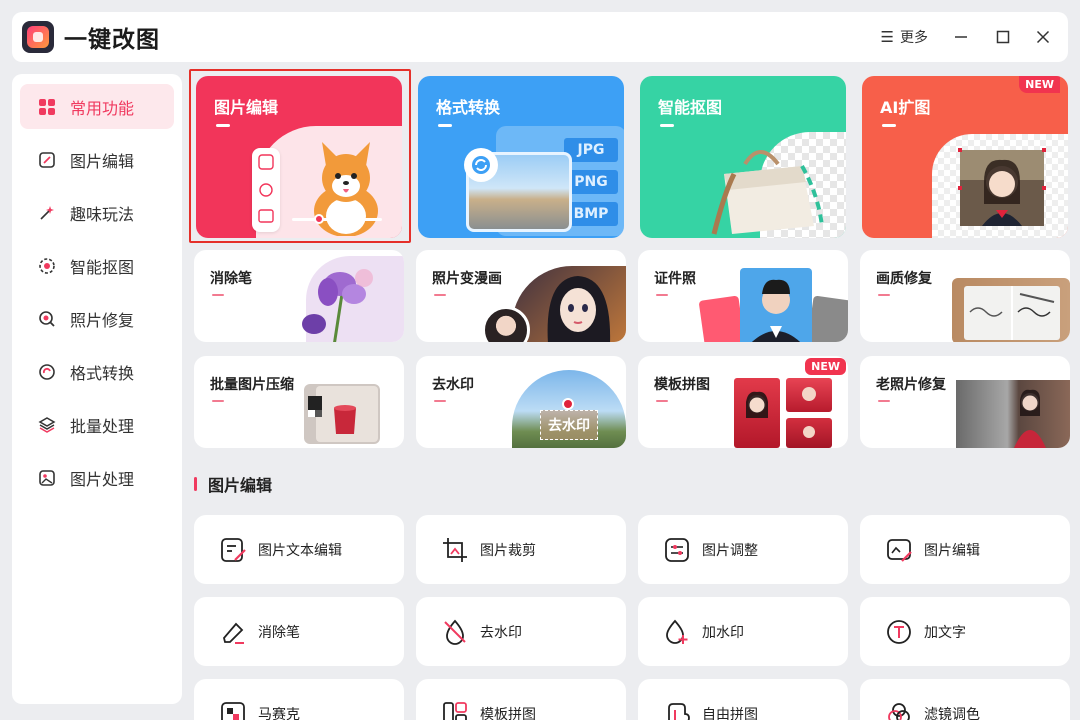 Image resolution: width=1080 pixels, height=720 pixels. I want to click on sidebar-item-common: 常用功能, so click(97, 106).